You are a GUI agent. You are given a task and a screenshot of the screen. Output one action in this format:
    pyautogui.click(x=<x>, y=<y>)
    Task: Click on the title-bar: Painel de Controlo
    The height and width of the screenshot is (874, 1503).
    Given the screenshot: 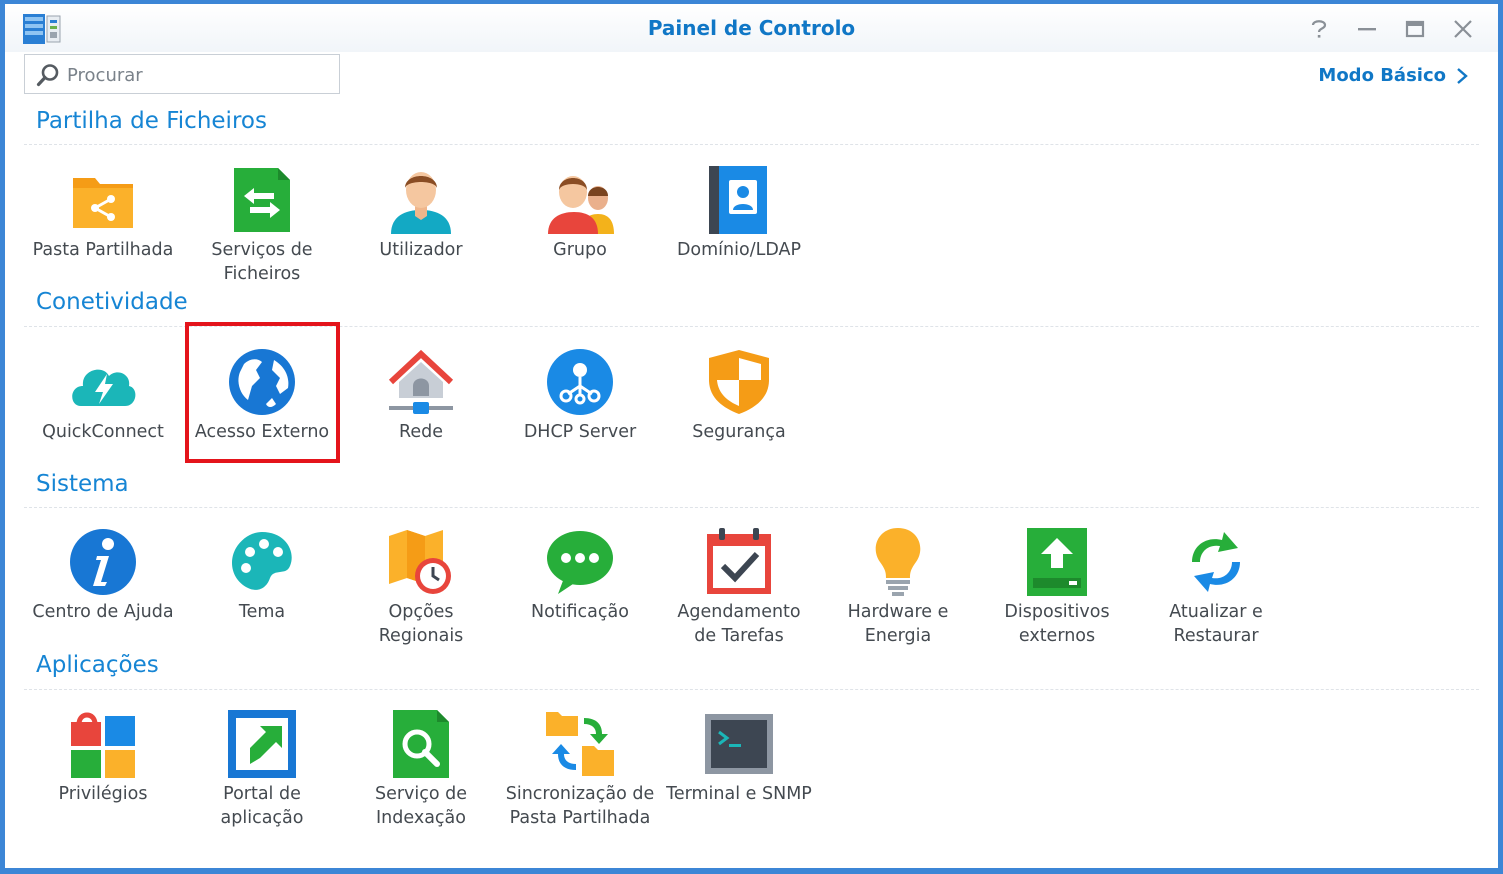 What is the action you would take?
    pyautogui.click(x=751, y=28)
    